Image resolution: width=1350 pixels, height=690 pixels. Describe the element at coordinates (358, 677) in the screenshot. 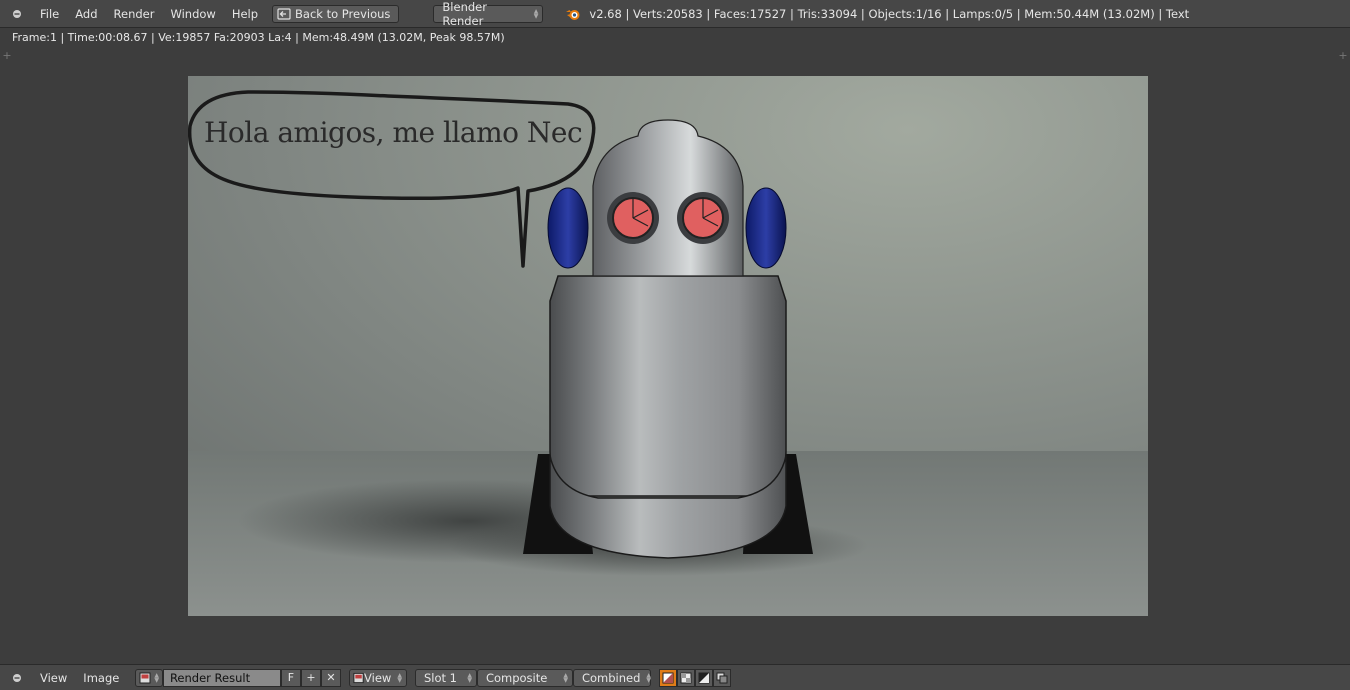

I see `image-view-icon` at that location.